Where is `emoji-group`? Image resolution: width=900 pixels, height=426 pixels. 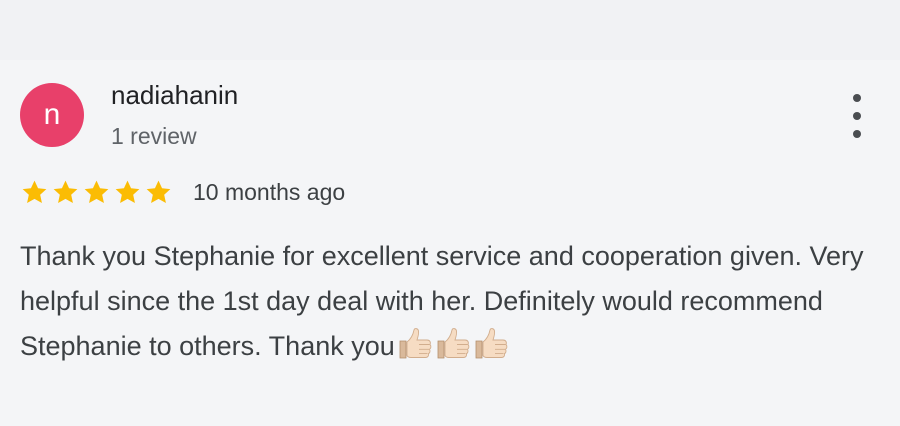 emoji-group is located at coordinates (452, 344).